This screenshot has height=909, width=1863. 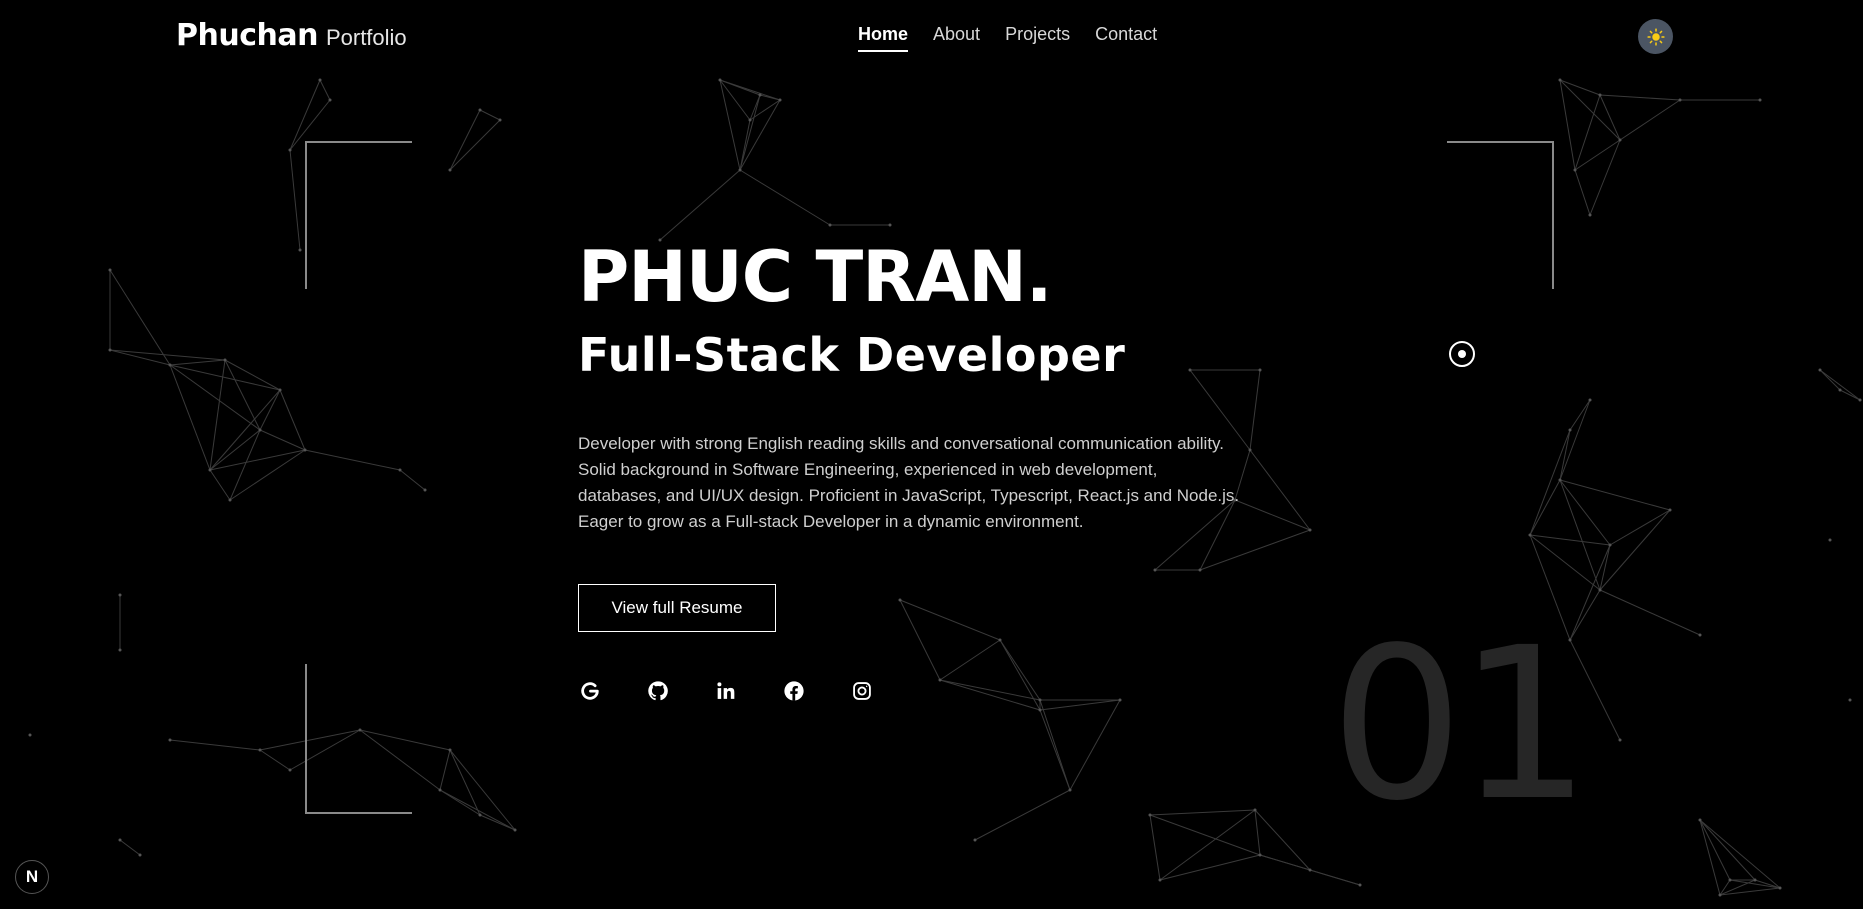 What do you see at coordinates (1460, 724) in the screenshot?
I see `section-number: 01` at bounding box center [1460, 724].